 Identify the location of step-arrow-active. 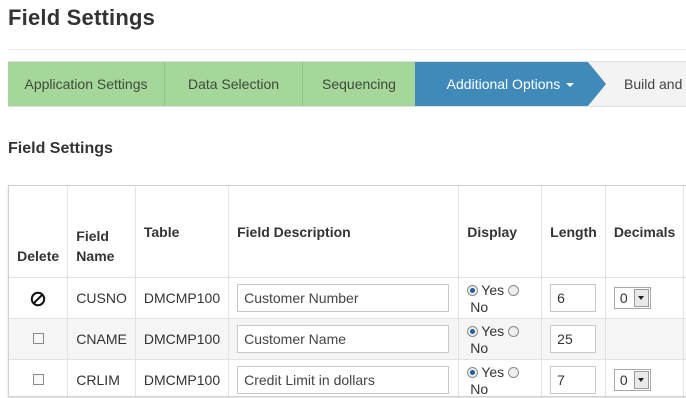
(597, 84).